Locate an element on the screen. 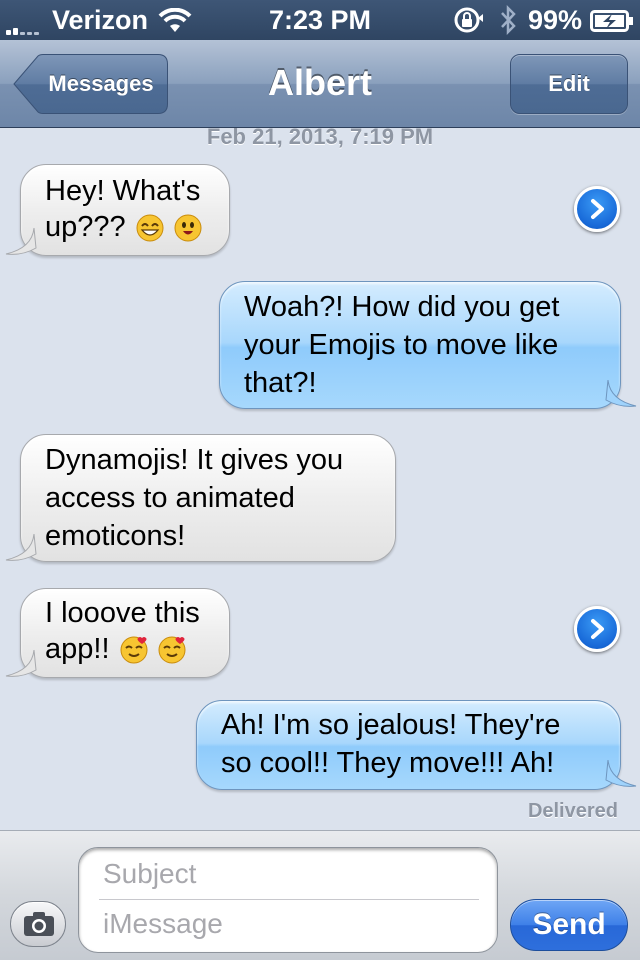  battery-percent: 99% is located at coordinates (555, 20).